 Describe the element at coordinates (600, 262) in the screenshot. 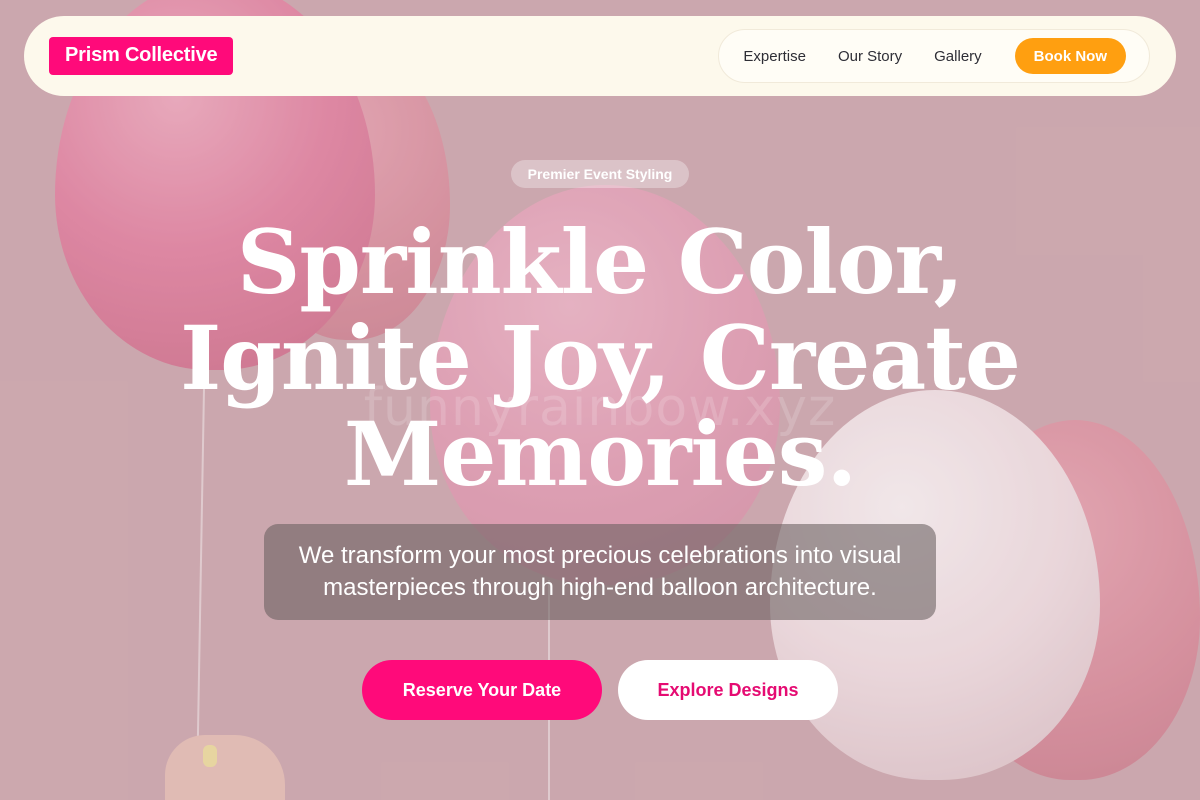

I see `headline-line-1: Sprinkle Color,` at that location.